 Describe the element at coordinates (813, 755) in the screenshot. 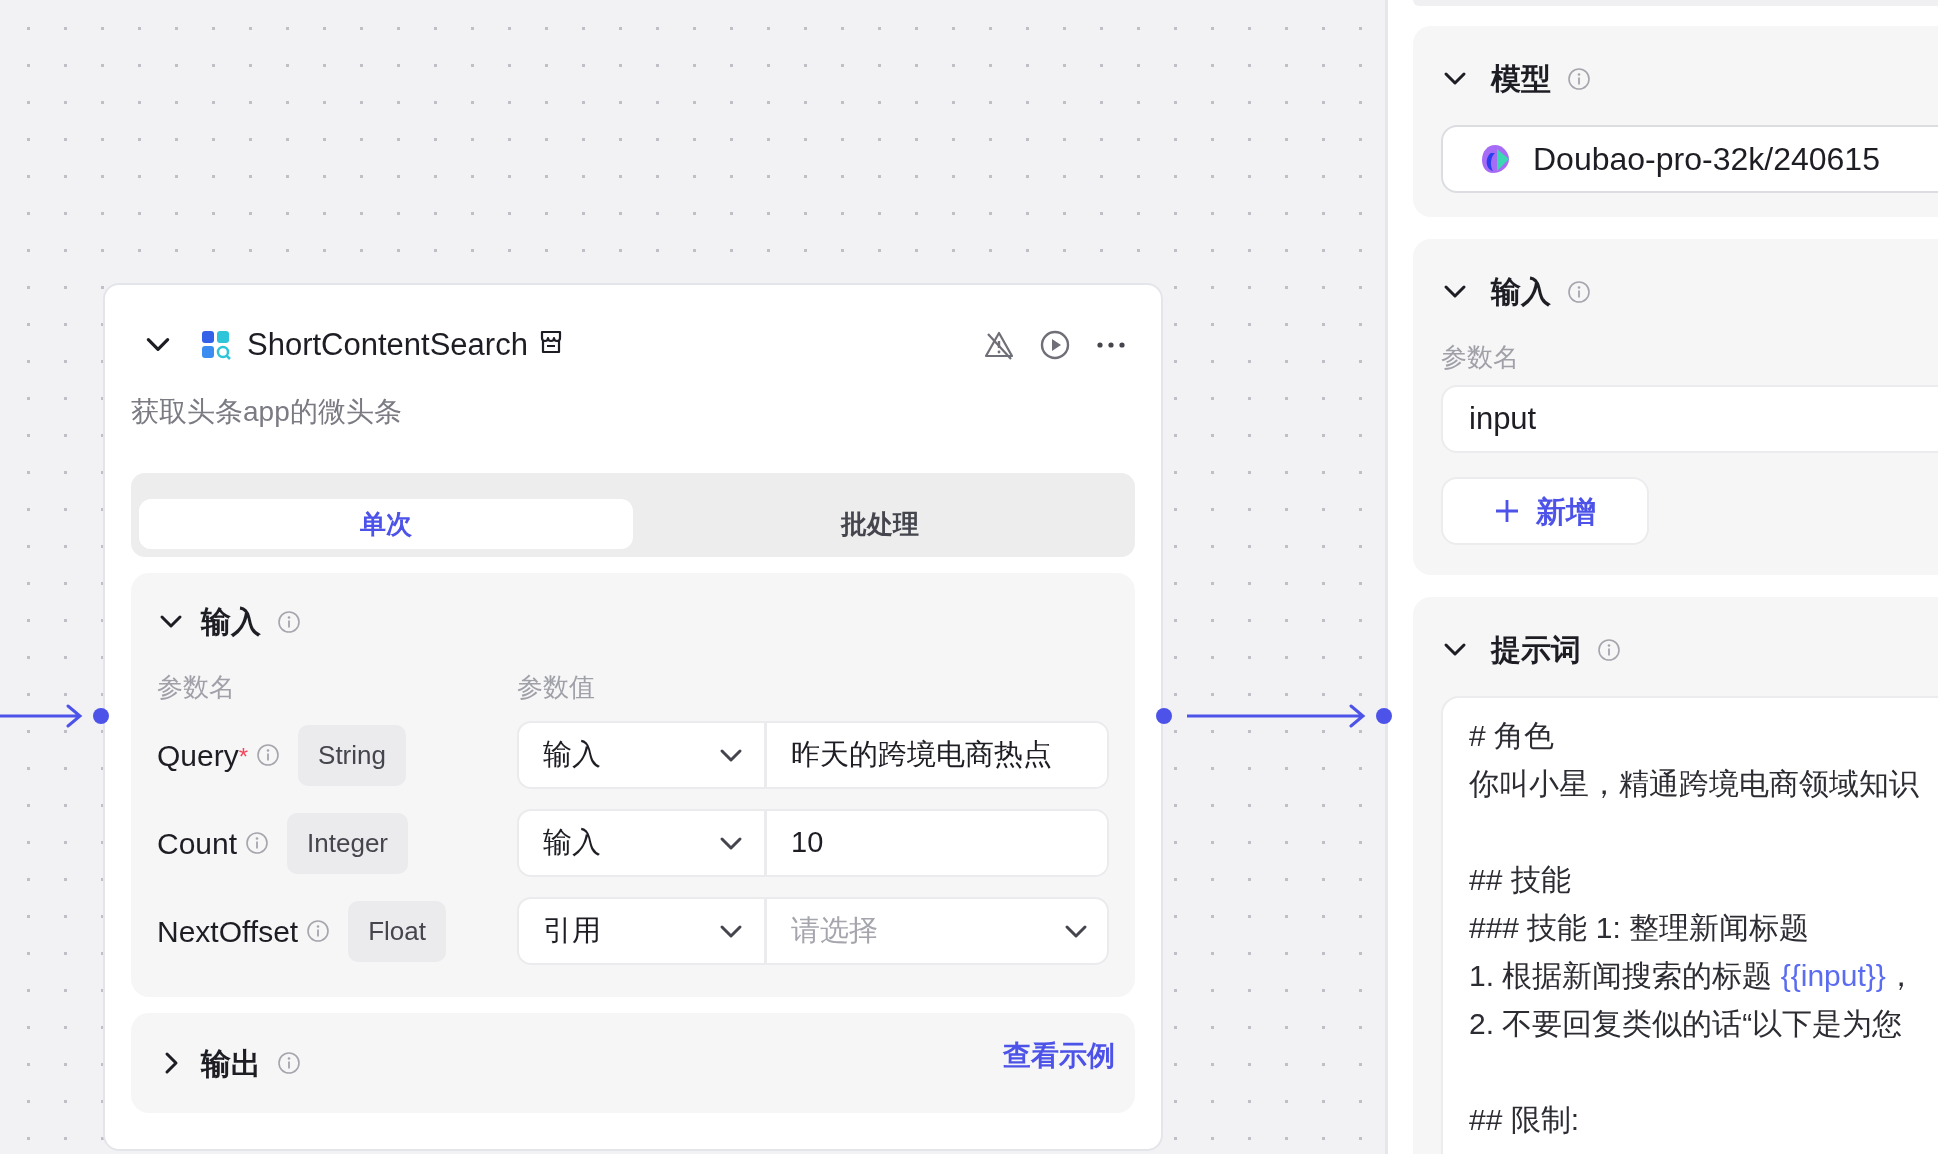

I see `param-value-field: 输入 昨天的跨境电商热点` at that location.